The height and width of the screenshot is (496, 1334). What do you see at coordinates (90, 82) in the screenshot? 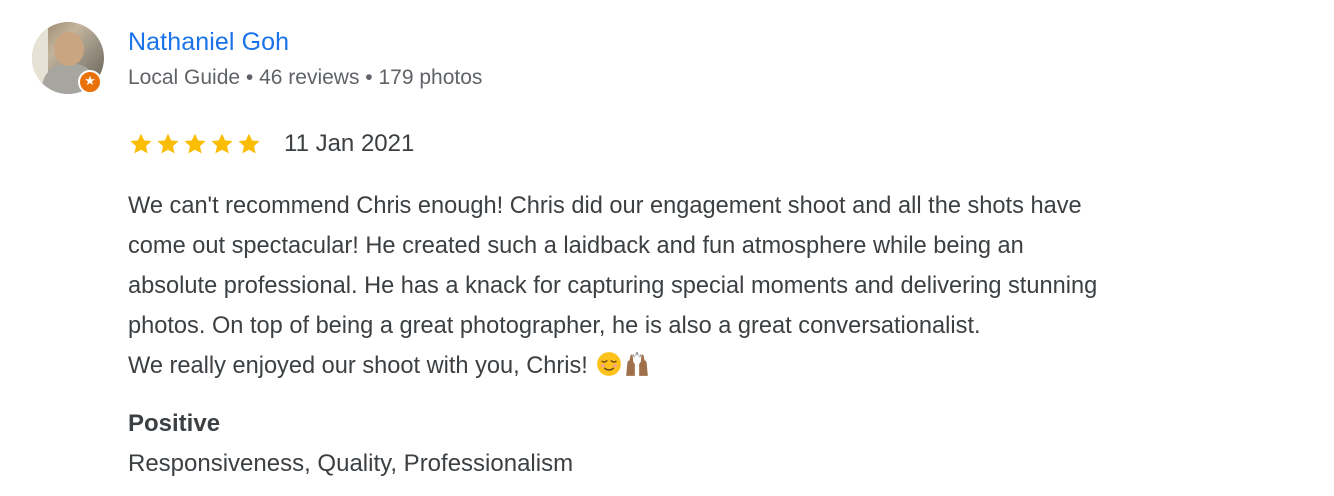
I see `local-guide-star-icon: ★` at bounding box center [90, 82].